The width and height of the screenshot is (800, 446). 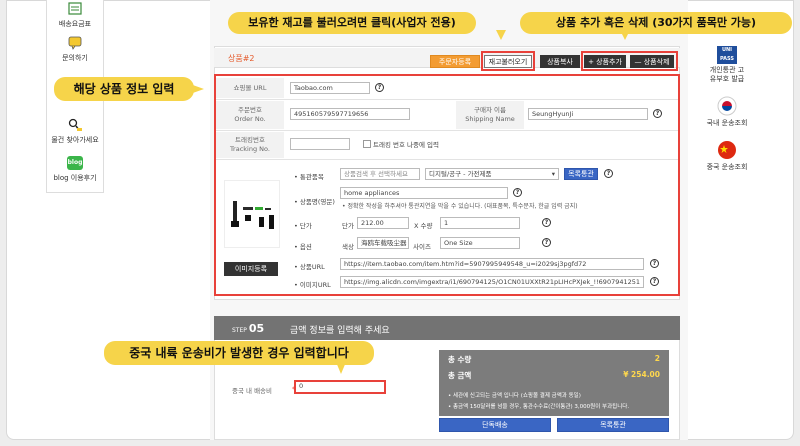 What do you see at coordinates (727, 55) in the screenshot?
I see `unipass-icon: UNI PASS` at bounding box center [727, 55].